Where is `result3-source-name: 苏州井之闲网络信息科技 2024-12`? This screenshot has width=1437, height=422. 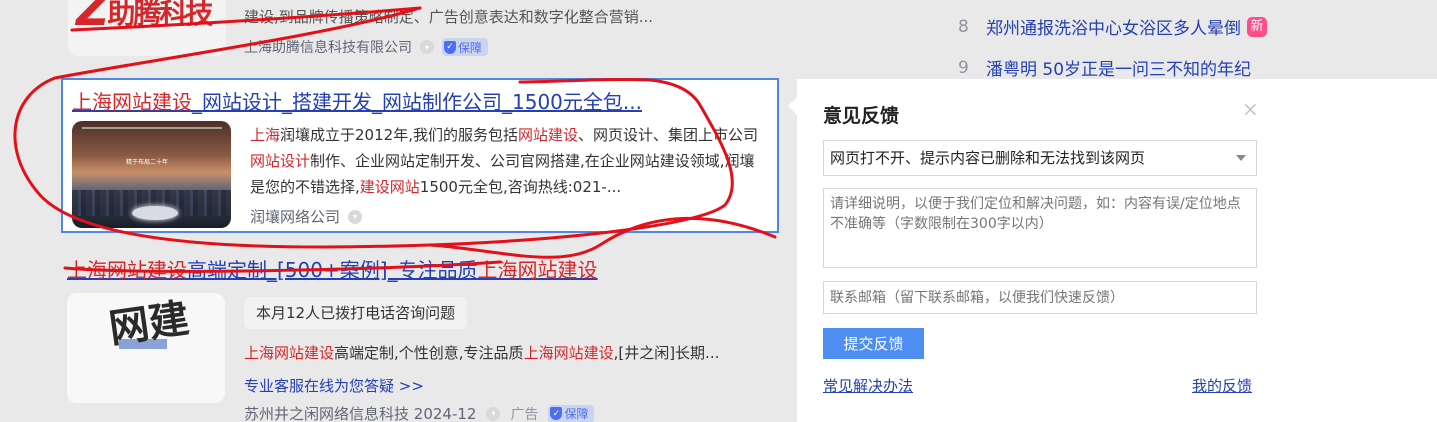 result3-source-name: 苏州井之闲网络信息科技 2024-12 is located at coordinates (360, 412).